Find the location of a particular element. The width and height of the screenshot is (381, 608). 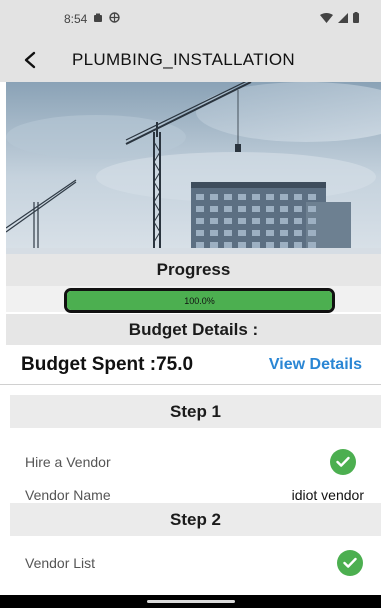

system-nav-bar is located at coordinates (190, 601).